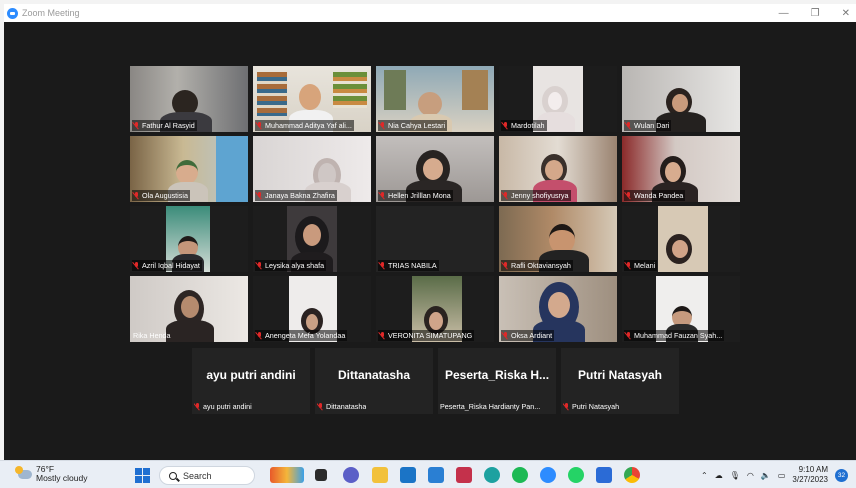  I want to click on participant-tile: TRIAS NABILA, so click(435, 239).